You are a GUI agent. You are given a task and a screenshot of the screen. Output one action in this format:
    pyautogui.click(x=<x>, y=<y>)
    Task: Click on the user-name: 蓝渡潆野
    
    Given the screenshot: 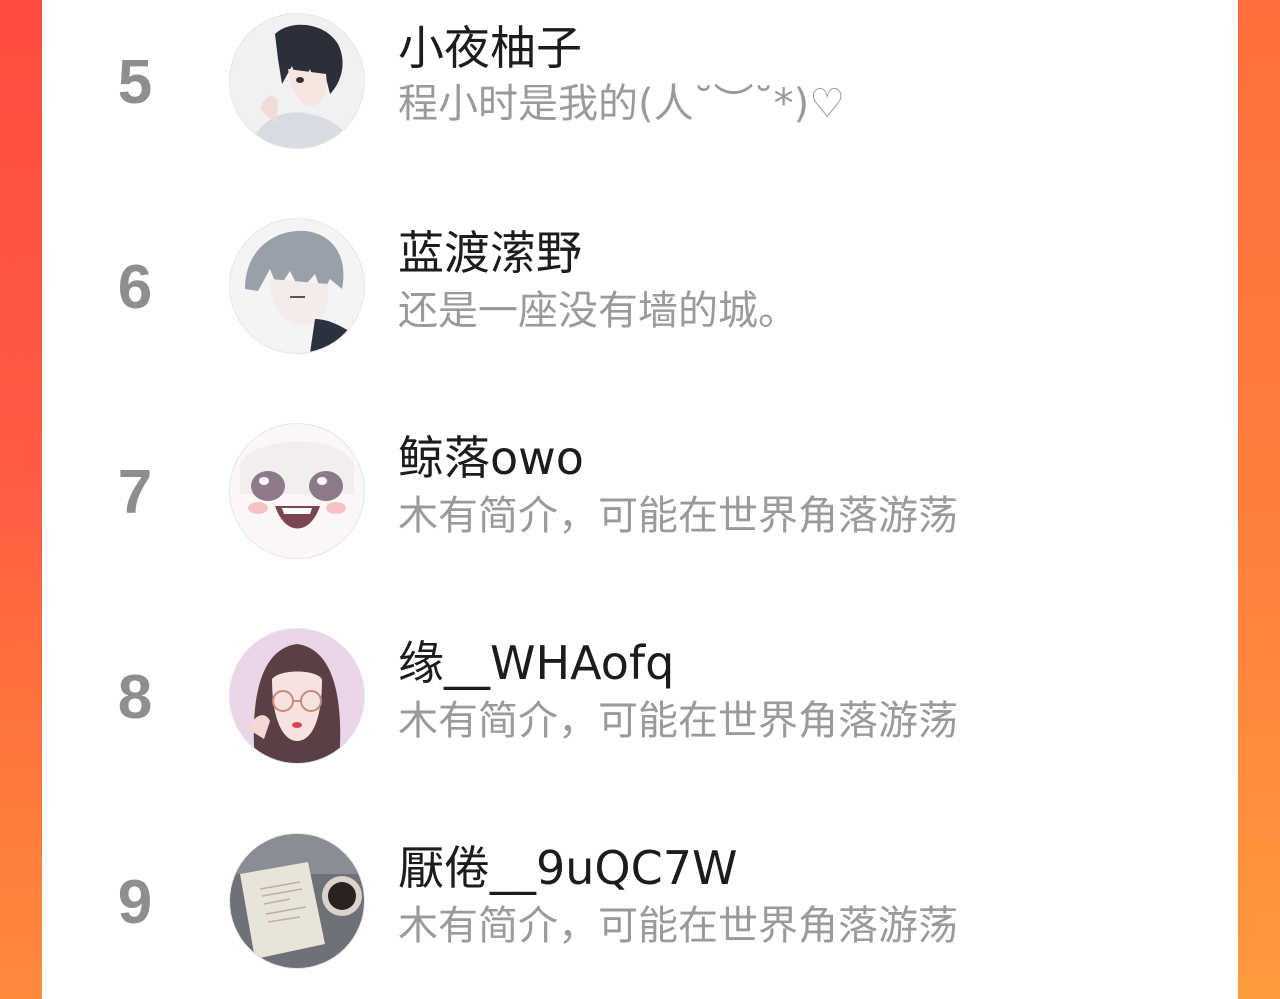 What is the action you would take?
    pyautogui.click(x=490, y=253)
    